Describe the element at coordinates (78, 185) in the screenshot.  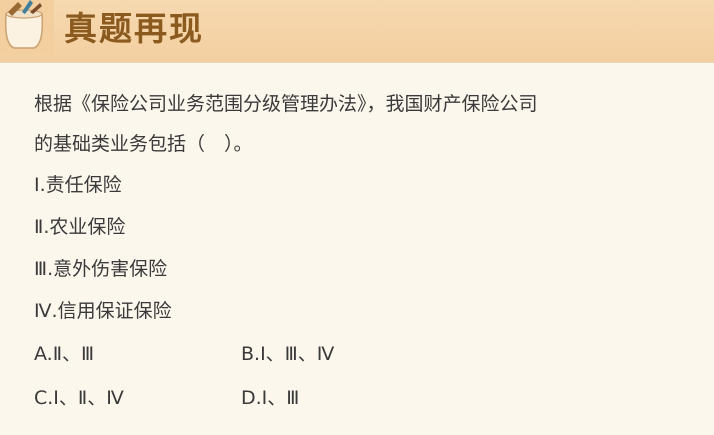
I see `statement-item-1: Ⅰ.责任保险` at that location.